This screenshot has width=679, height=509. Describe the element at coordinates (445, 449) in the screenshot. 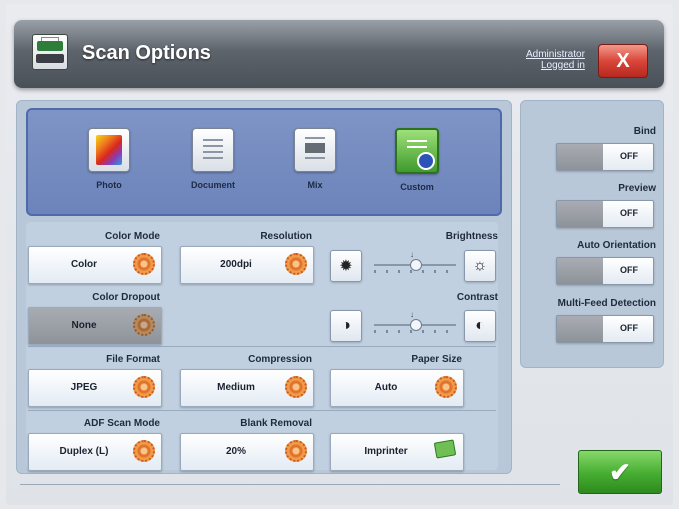

I see `imprinter-tag-icon` at that location.